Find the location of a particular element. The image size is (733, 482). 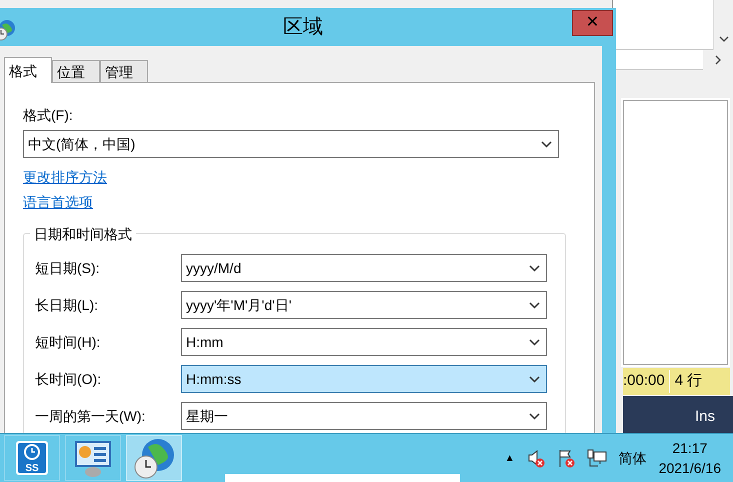

clock-time: 21:17 is located at coordinates (689, 448).